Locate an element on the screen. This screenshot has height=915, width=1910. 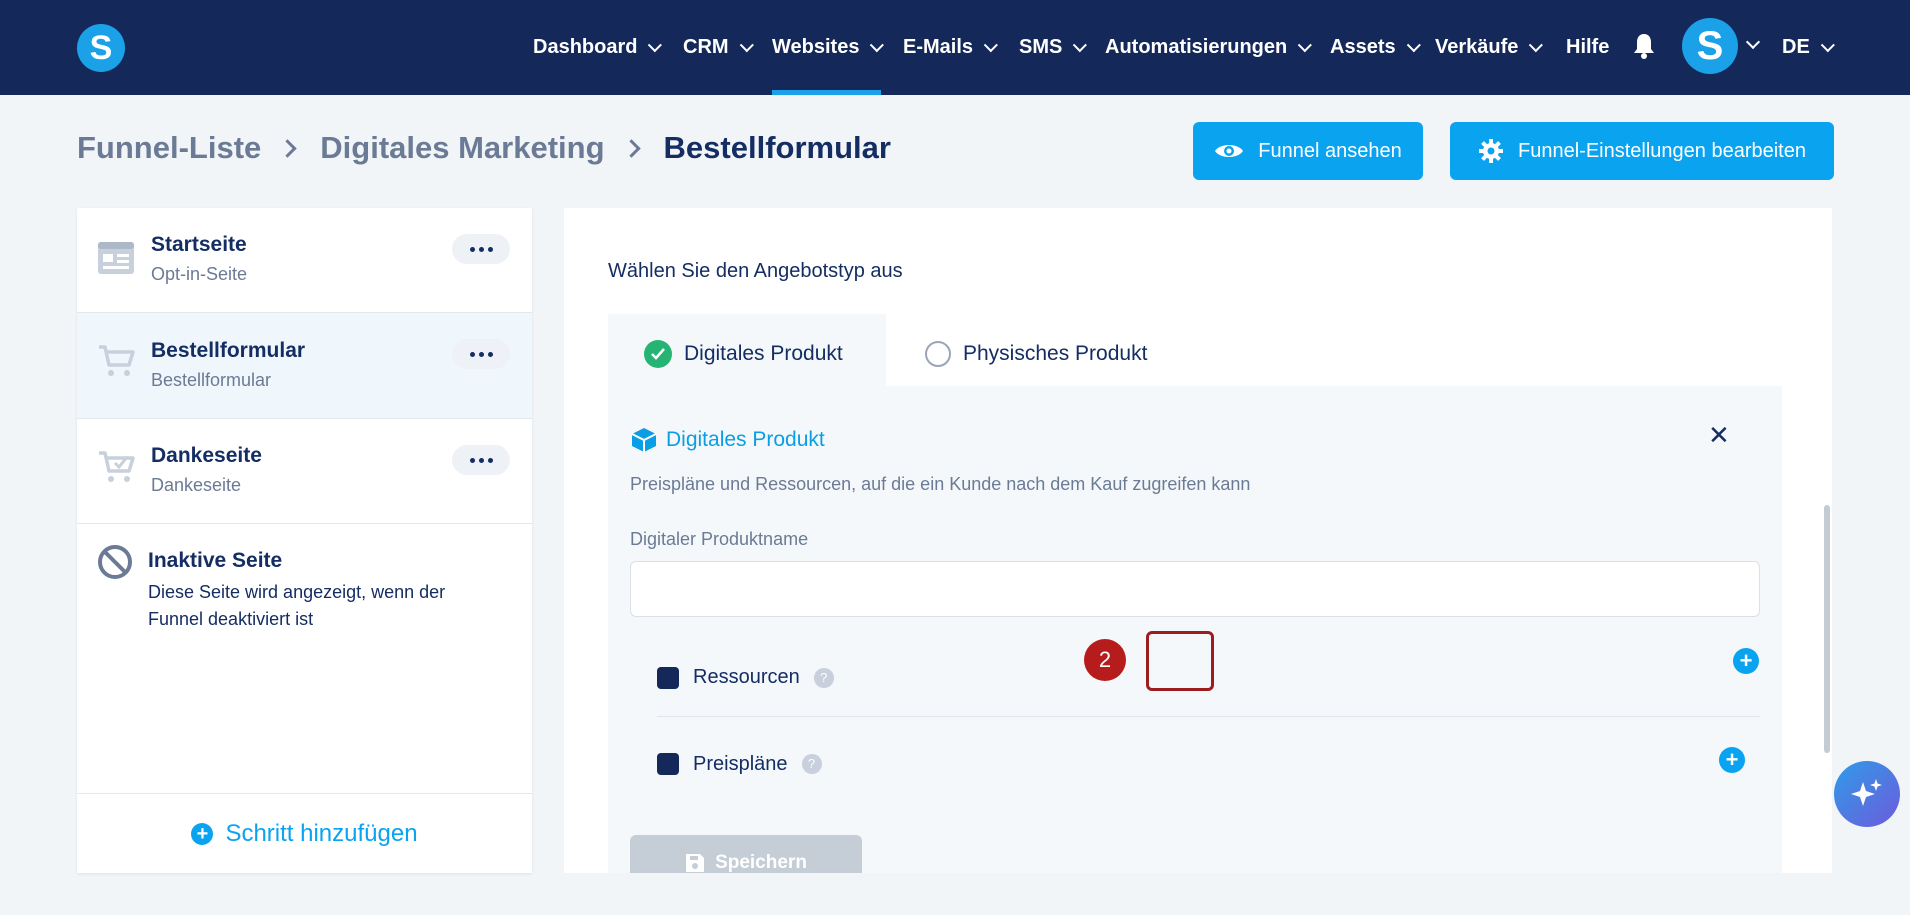
save-button: Speichern is located at coordinates (746, 854).